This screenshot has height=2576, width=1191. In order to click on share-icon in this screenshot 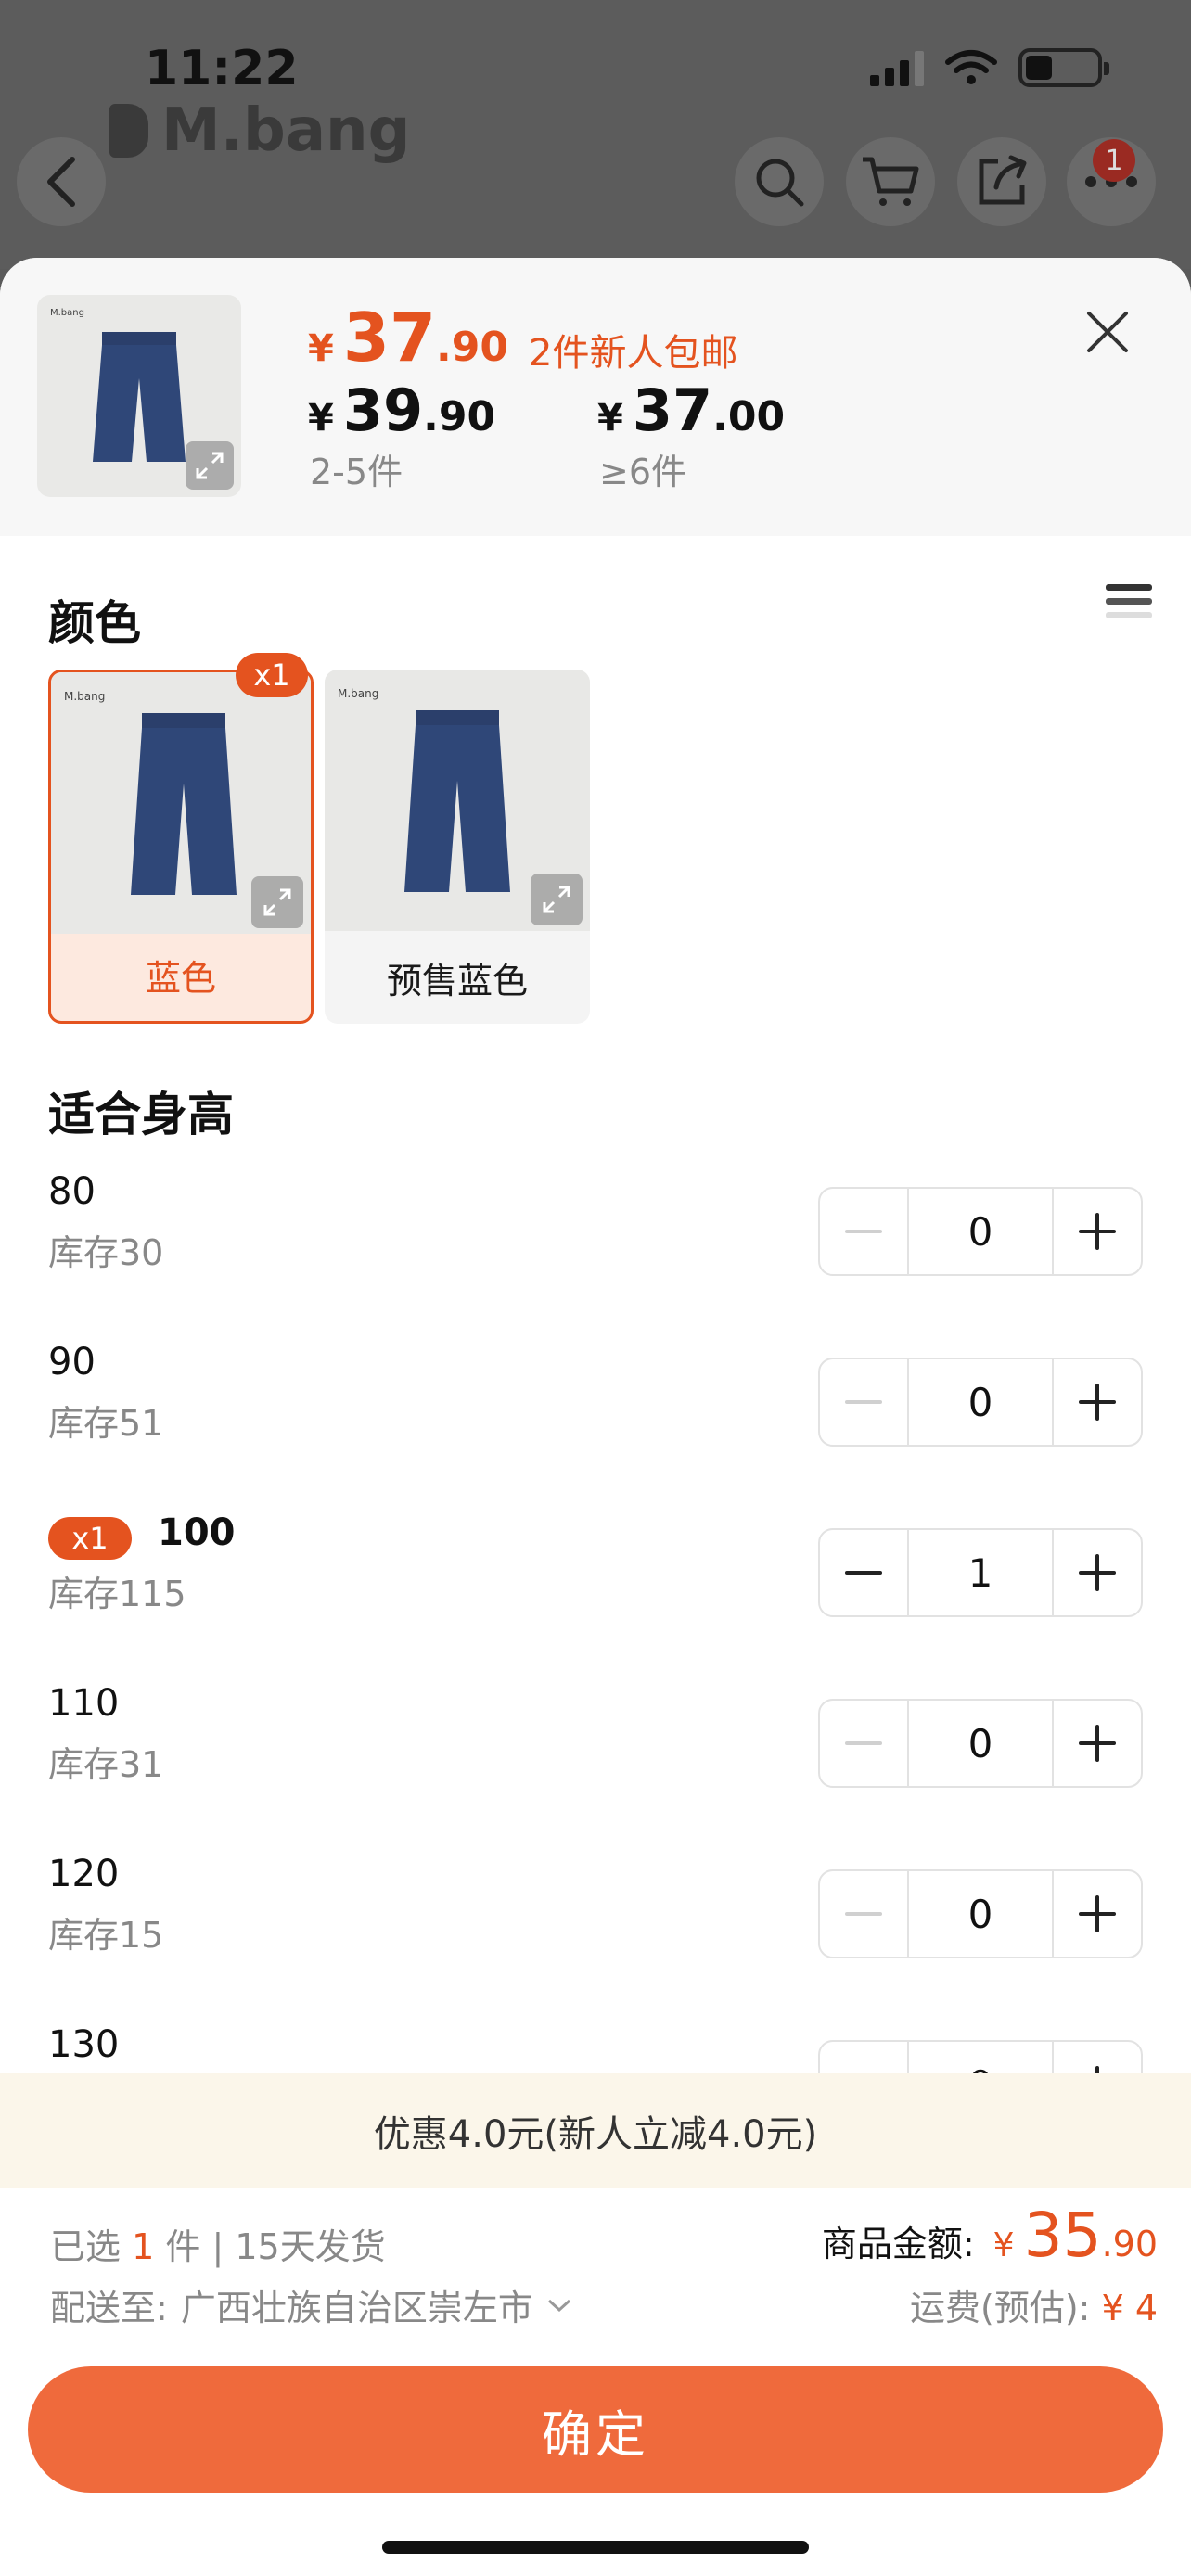, I will do `click(1003, 180)`.